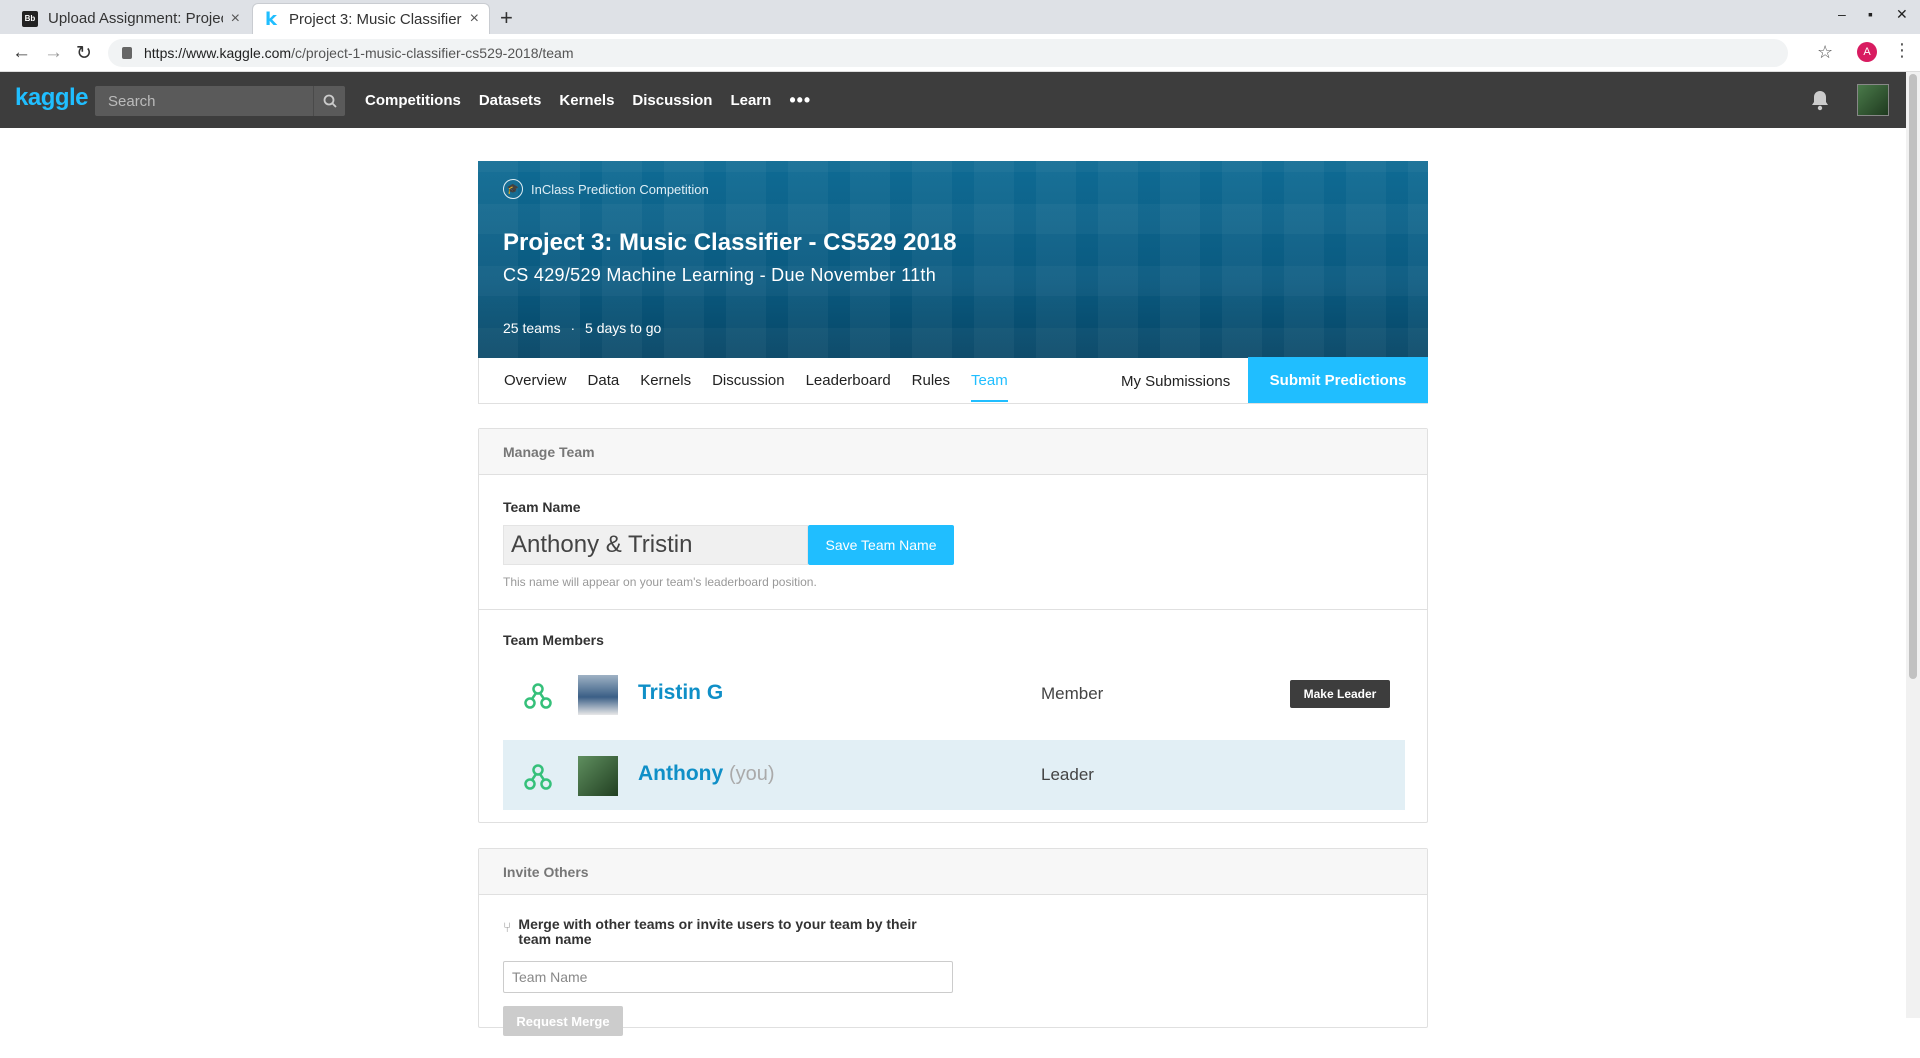  Describe the element at coordinates (881, 545) in the screenshot. I see `save-team-name-button: Save Team Name` at that location.